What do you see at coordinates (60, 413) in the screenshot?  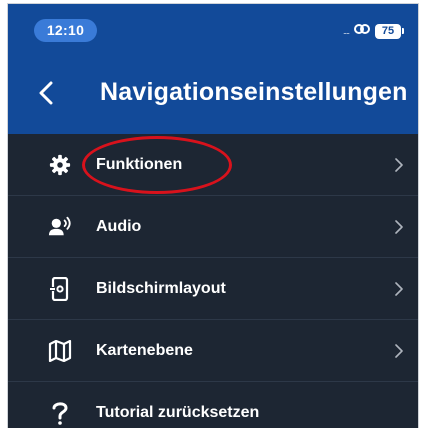 I see `question-icon` at bounding box center [60, 413].